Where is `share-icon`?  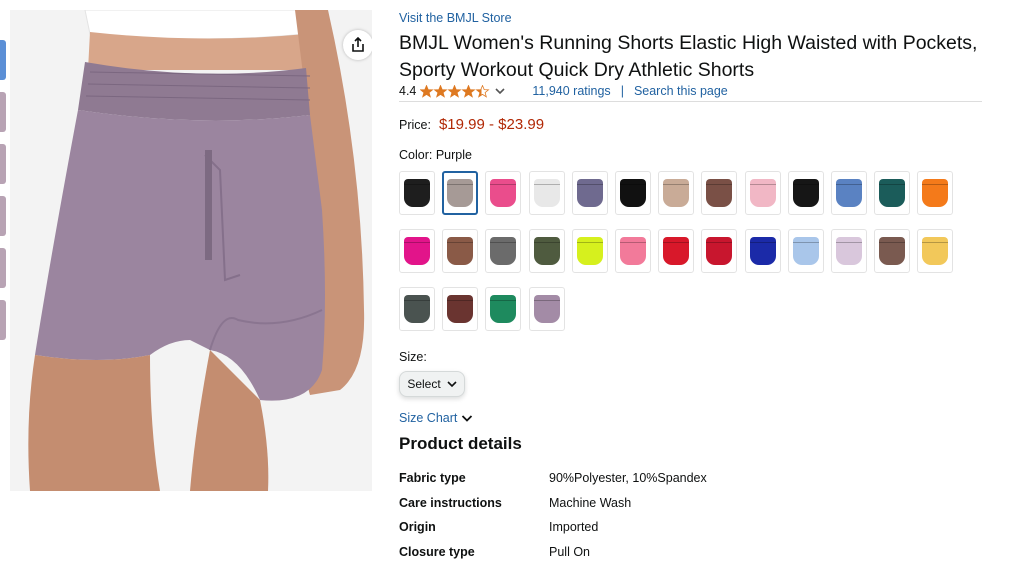 share-icon is located at coordinates (358, 45).